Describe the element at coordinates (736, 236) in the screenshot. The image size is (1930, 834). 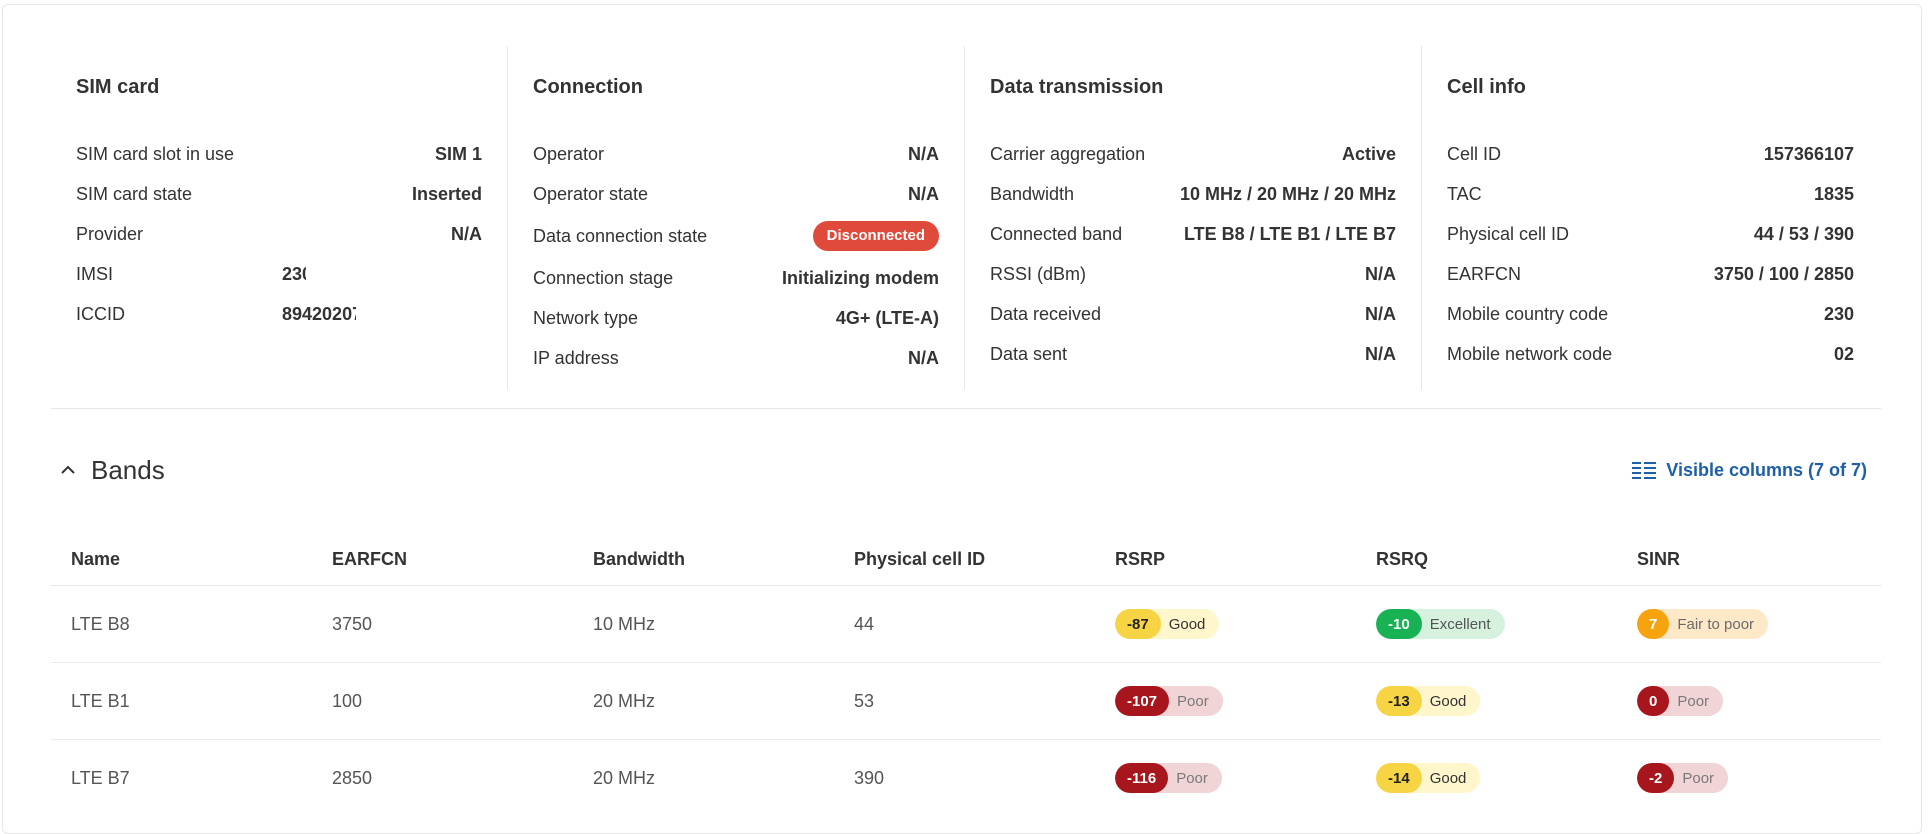
I see `data-connection-state-row: Data connection state Disconnected` at that location.